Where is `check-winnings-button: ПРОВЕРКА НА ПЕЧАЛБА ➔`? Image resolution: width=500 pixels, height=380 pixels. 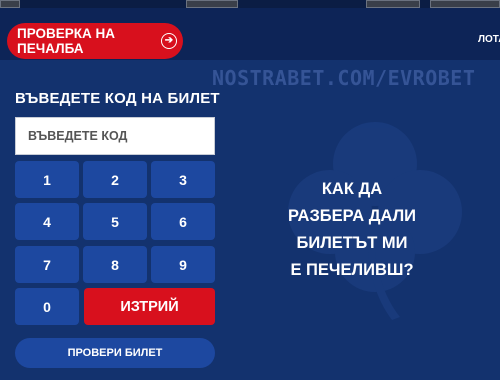 check-winnings-button: ПРОВЕРКА НА ПЕЧАЛБА ➔ is located at coordinates (95, 41).